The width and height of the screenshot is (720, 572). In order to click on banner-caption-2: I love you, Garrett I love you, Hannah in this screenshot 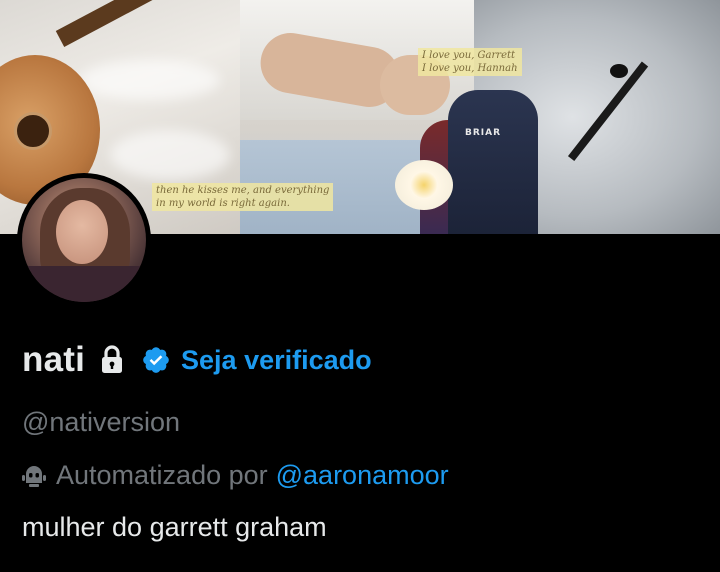, I will do `click(470, 62)`.